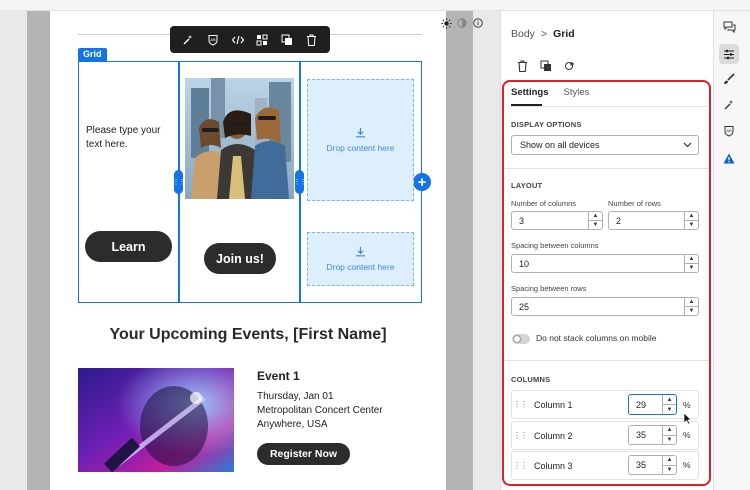 Image resolution: width=750 pixels, height=490 pixels. Describe the element at coordinates (478, 23) in the screenshot. I see `info-icon` at that location.